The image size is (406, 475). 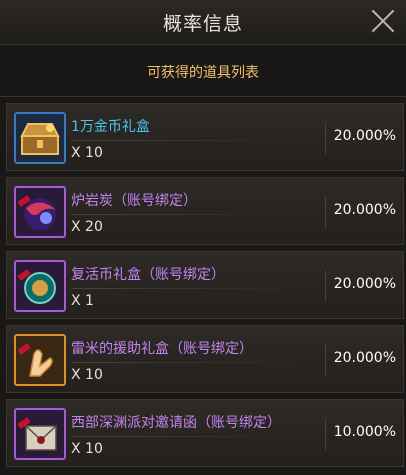 I want to click on item-rate: 10.000%, so click(x=364, y=432).